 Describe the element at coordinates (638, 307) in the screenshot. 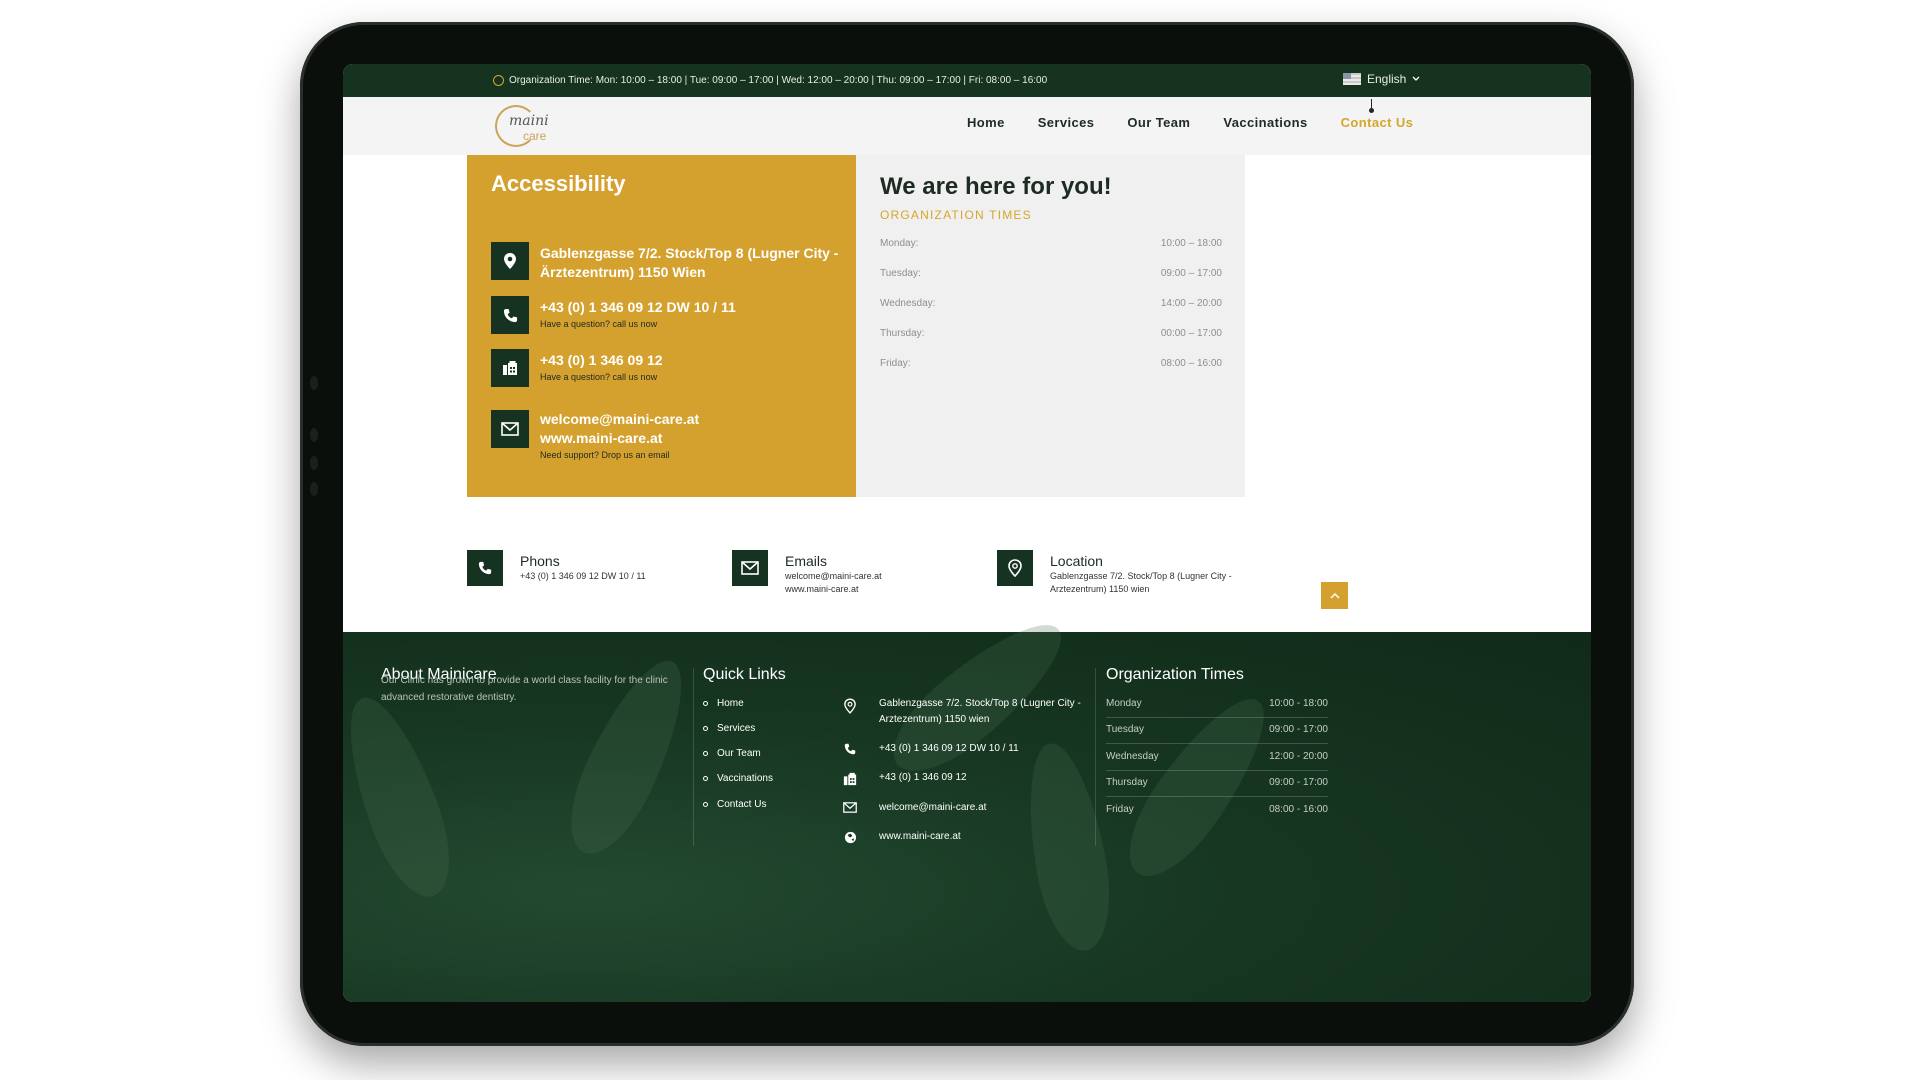

I see `access-phone: +43 (0) 1 346 09 12 DW 10 / 11` at that location.